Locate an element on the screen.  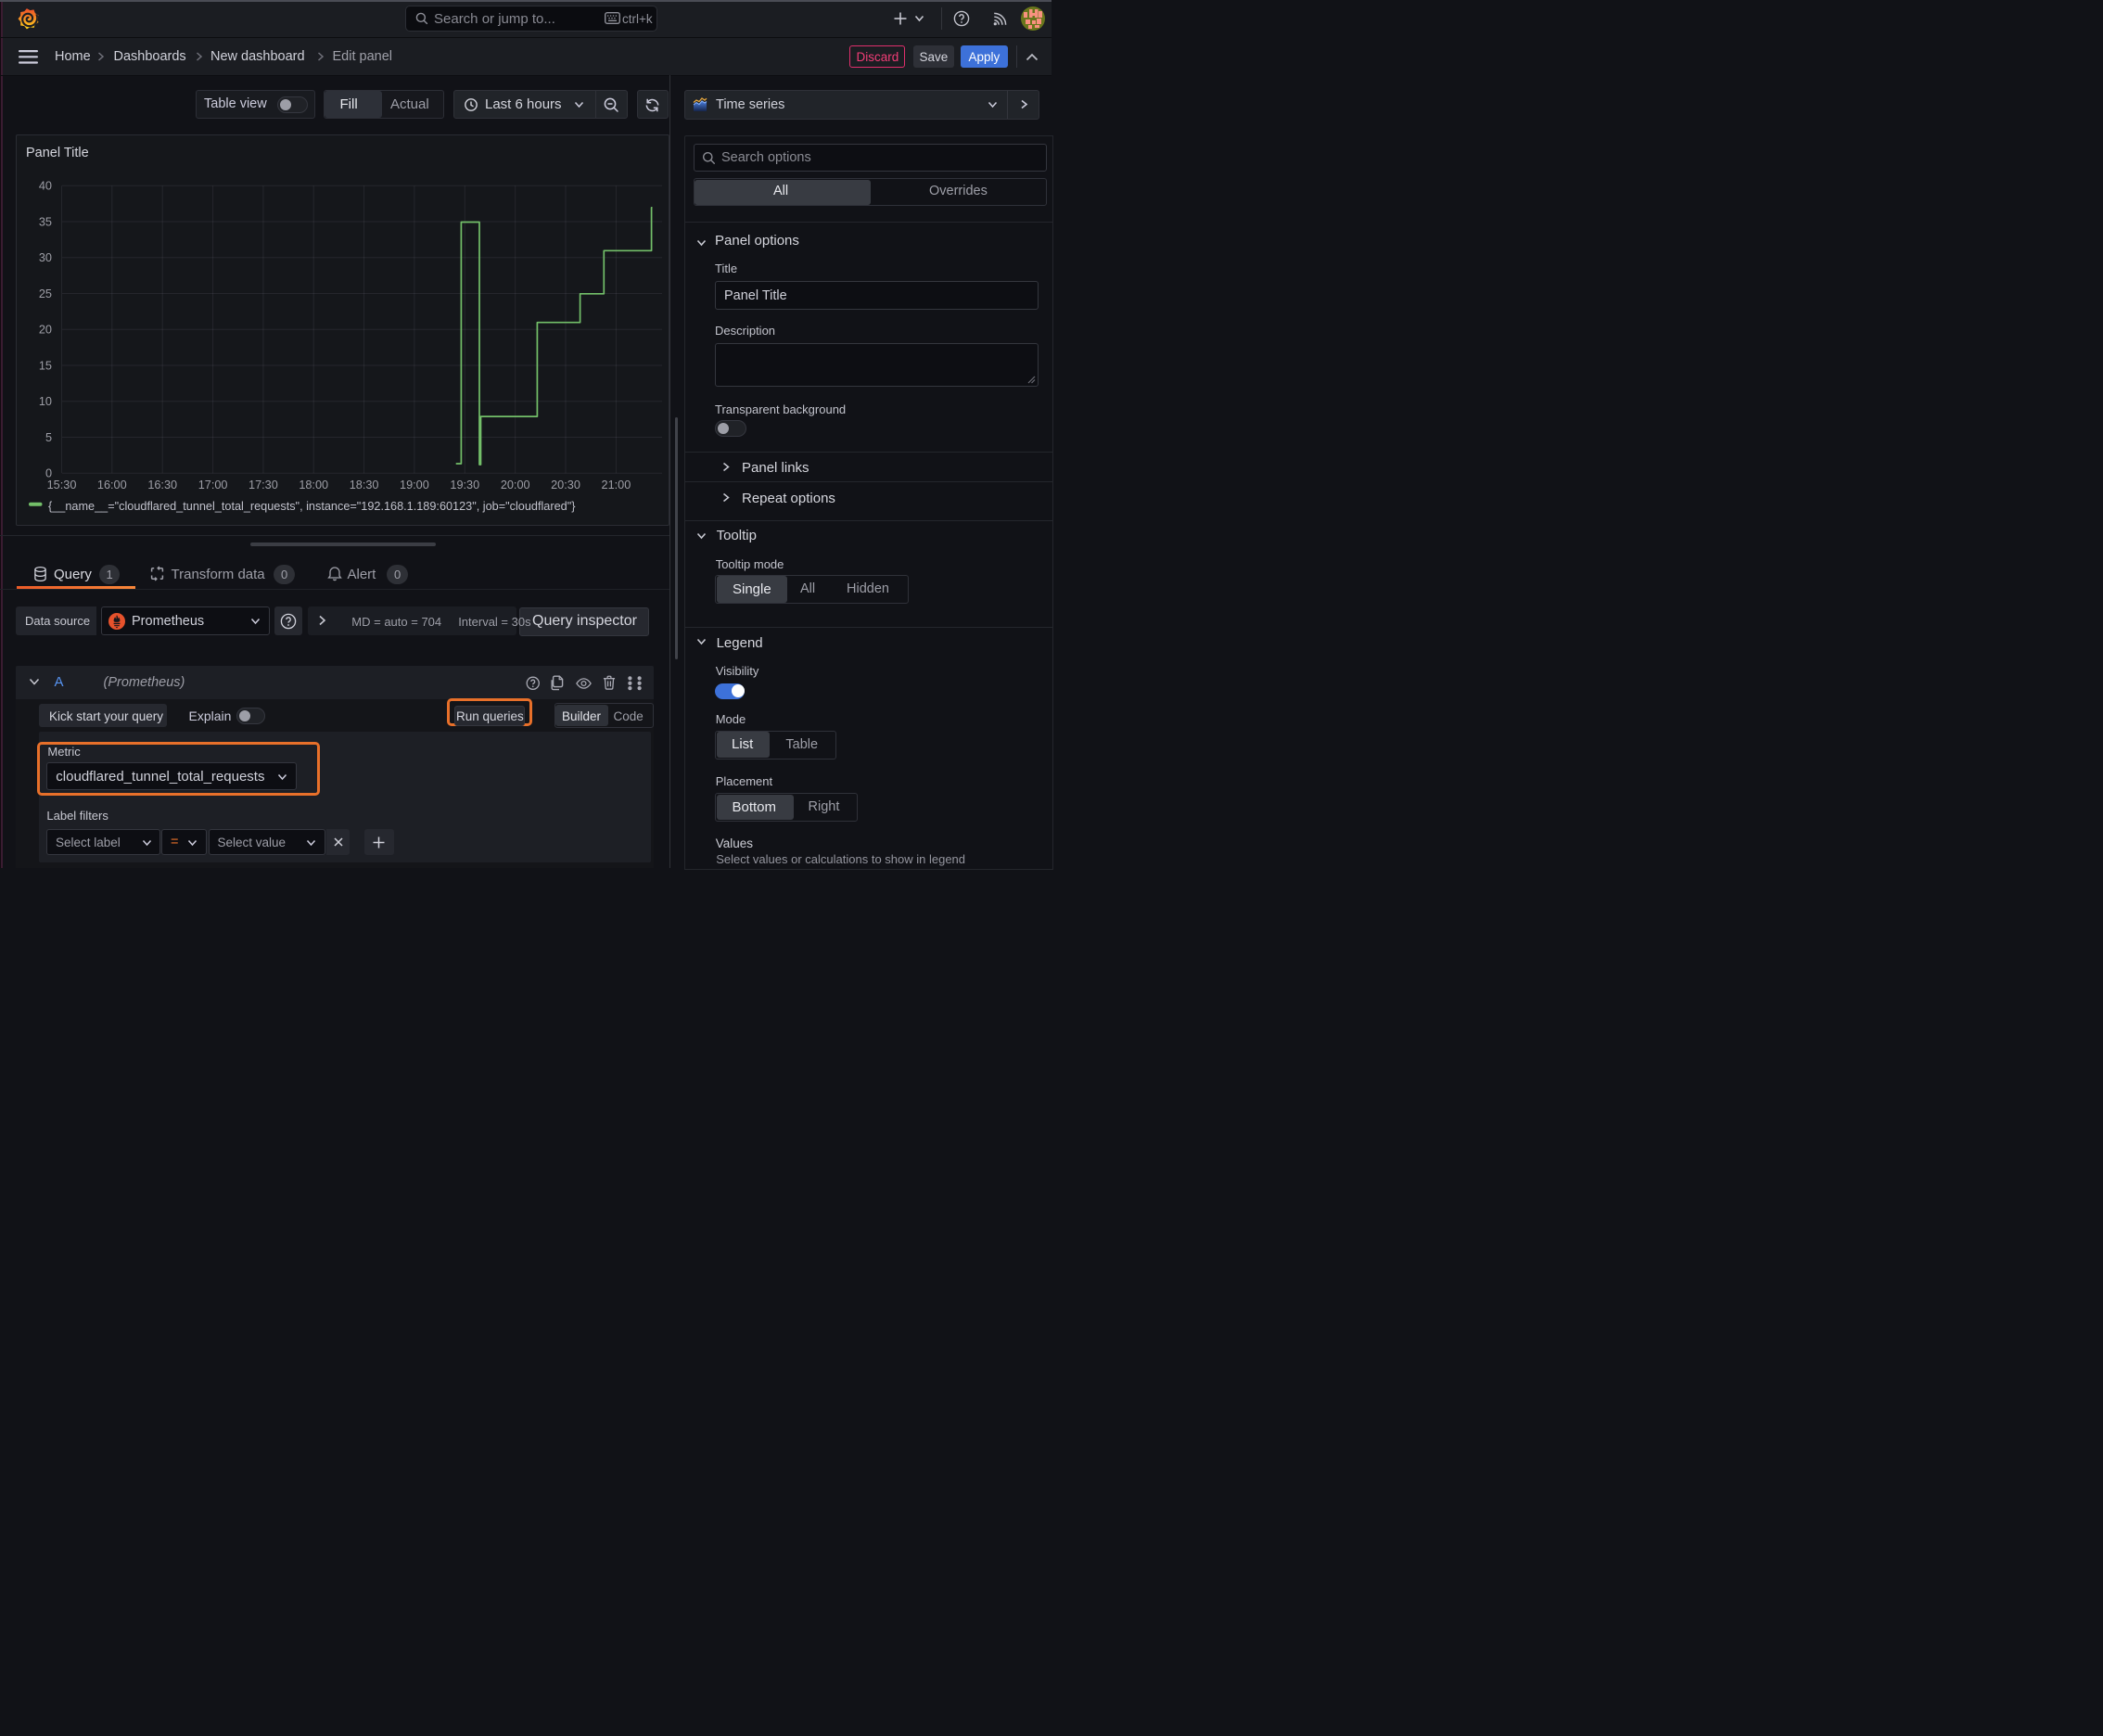
svg-text: 40 is located at coordinates (45, 186).